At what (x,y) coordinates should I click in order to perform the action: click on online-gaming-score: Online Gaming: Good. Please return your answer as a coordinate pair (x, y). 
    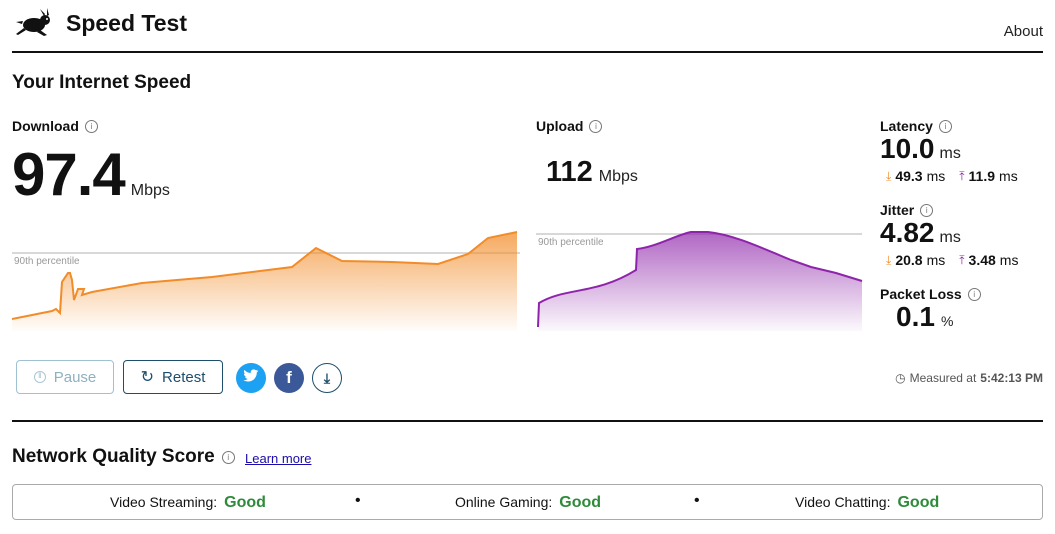
    Looking at the image, I should click on (528, 502).